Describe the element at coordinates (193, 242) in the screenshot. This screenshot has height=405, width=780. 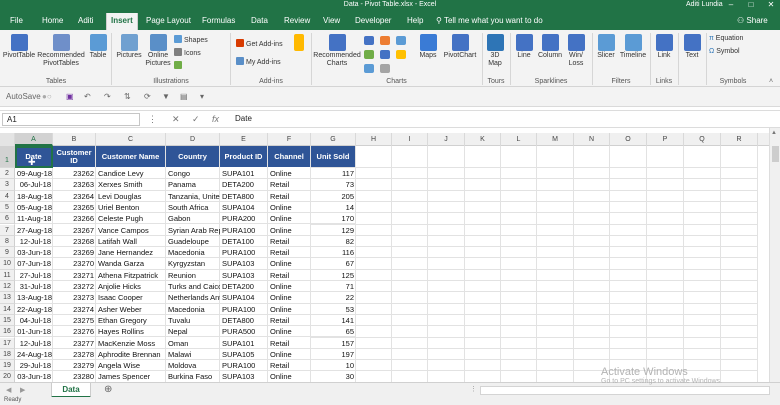
I see `cell-country: Guadeloupe` at that location.